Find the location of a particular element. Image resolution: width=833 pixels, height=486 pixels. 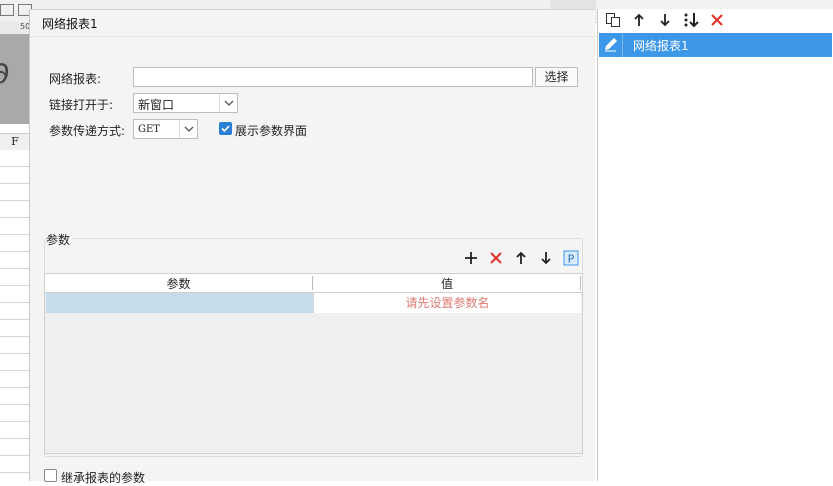

sort-down-icon is located at coordinates (691, 20).